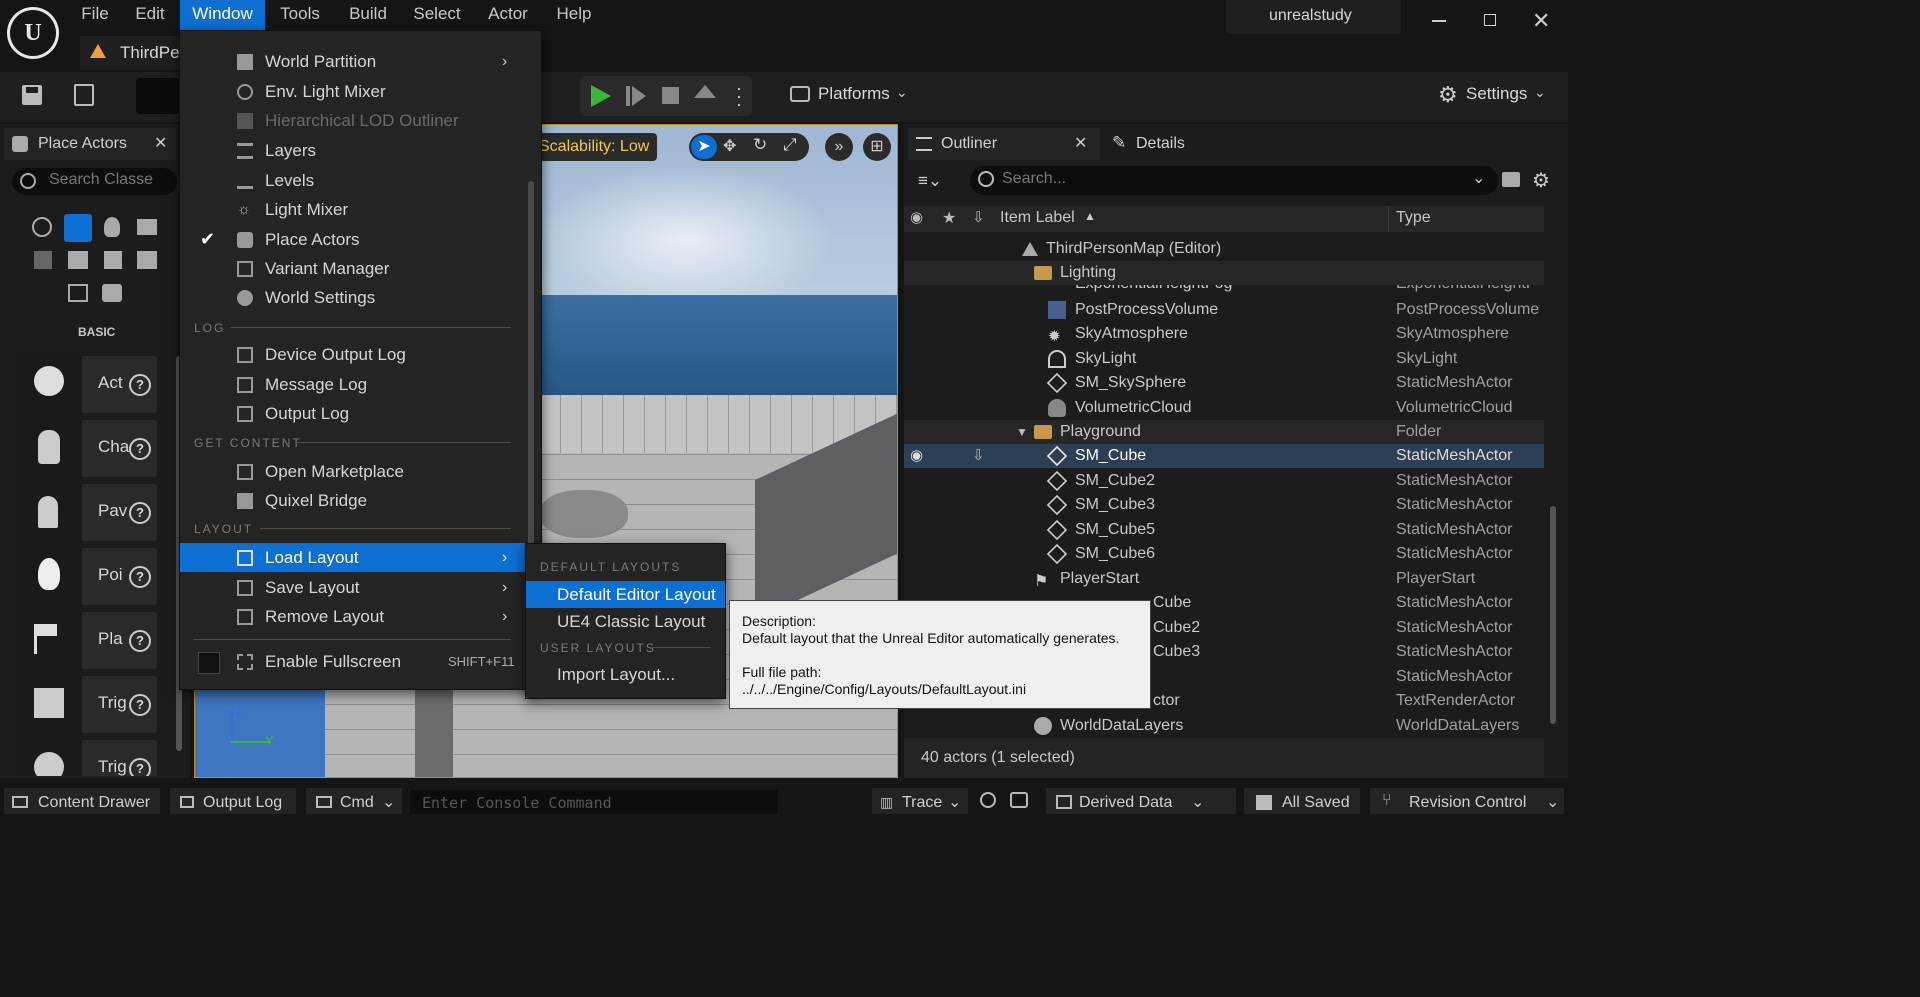 This screenshot has width=1920, height=997. What do you see at coordinates (1022, 432) in the screenshot?
I see `collapse-arrow-icon: ▼` at bounding box center [1022, 432].